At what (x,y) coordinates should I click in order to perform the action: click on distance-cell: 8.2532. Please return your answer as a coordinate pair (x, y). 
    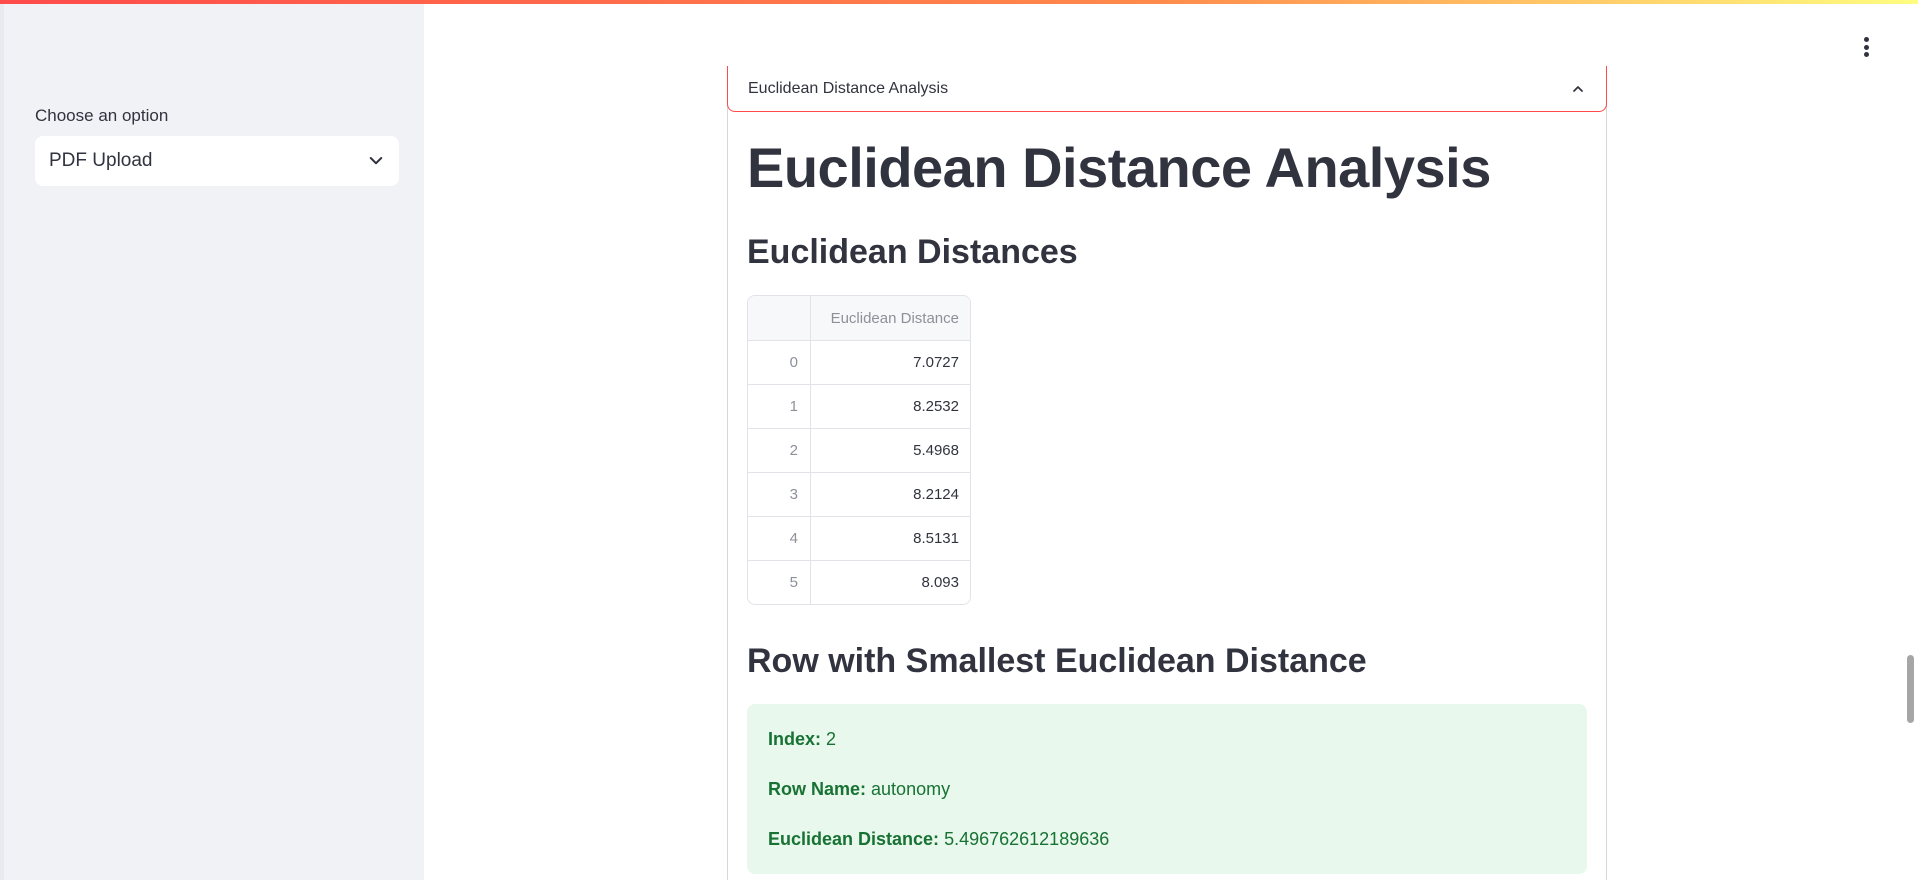
    Looking at the image, I should click on (890, 406).